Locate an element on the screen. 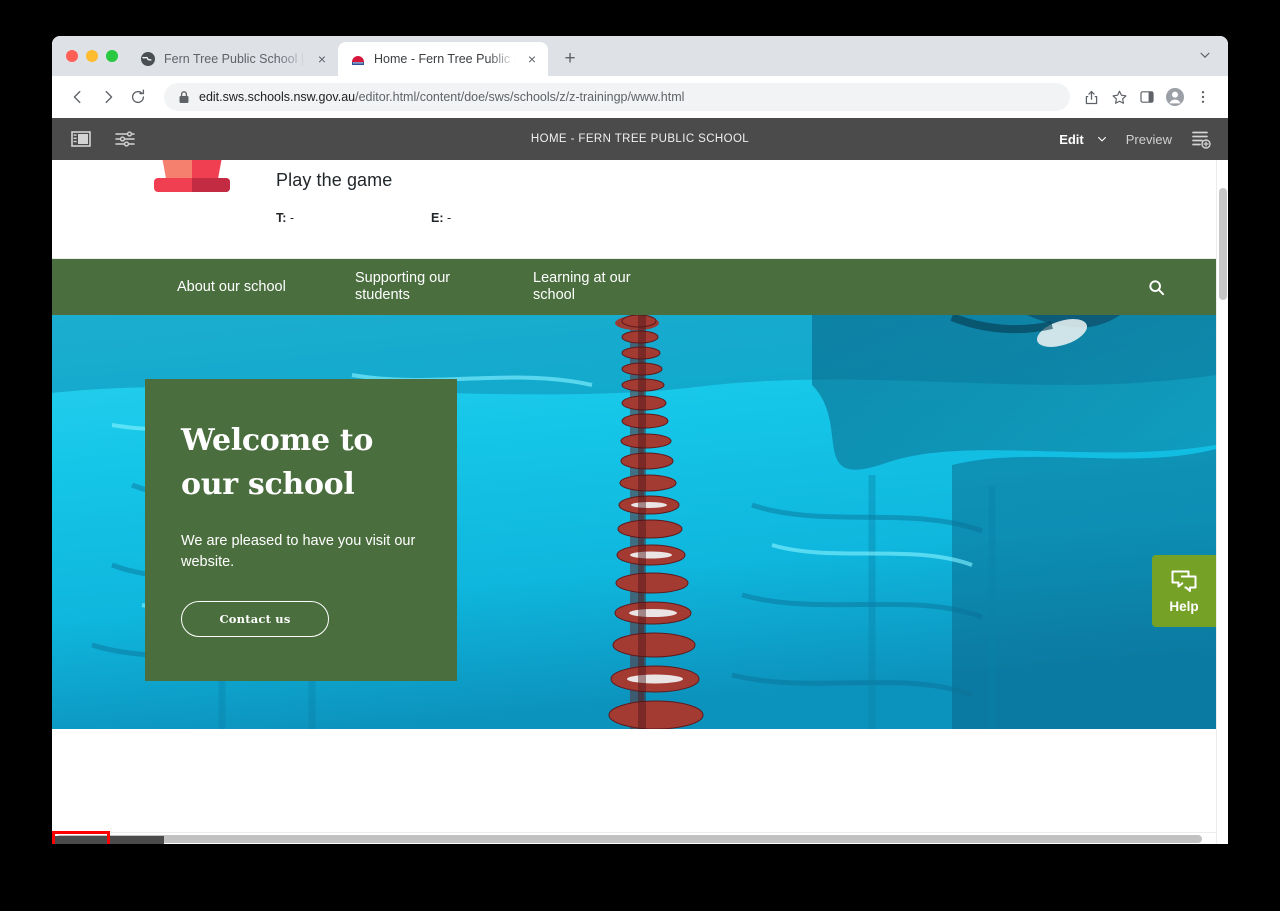 This screenshot has height=911, width=1280. flower-pot-logo is located at coordinates (192, 176).